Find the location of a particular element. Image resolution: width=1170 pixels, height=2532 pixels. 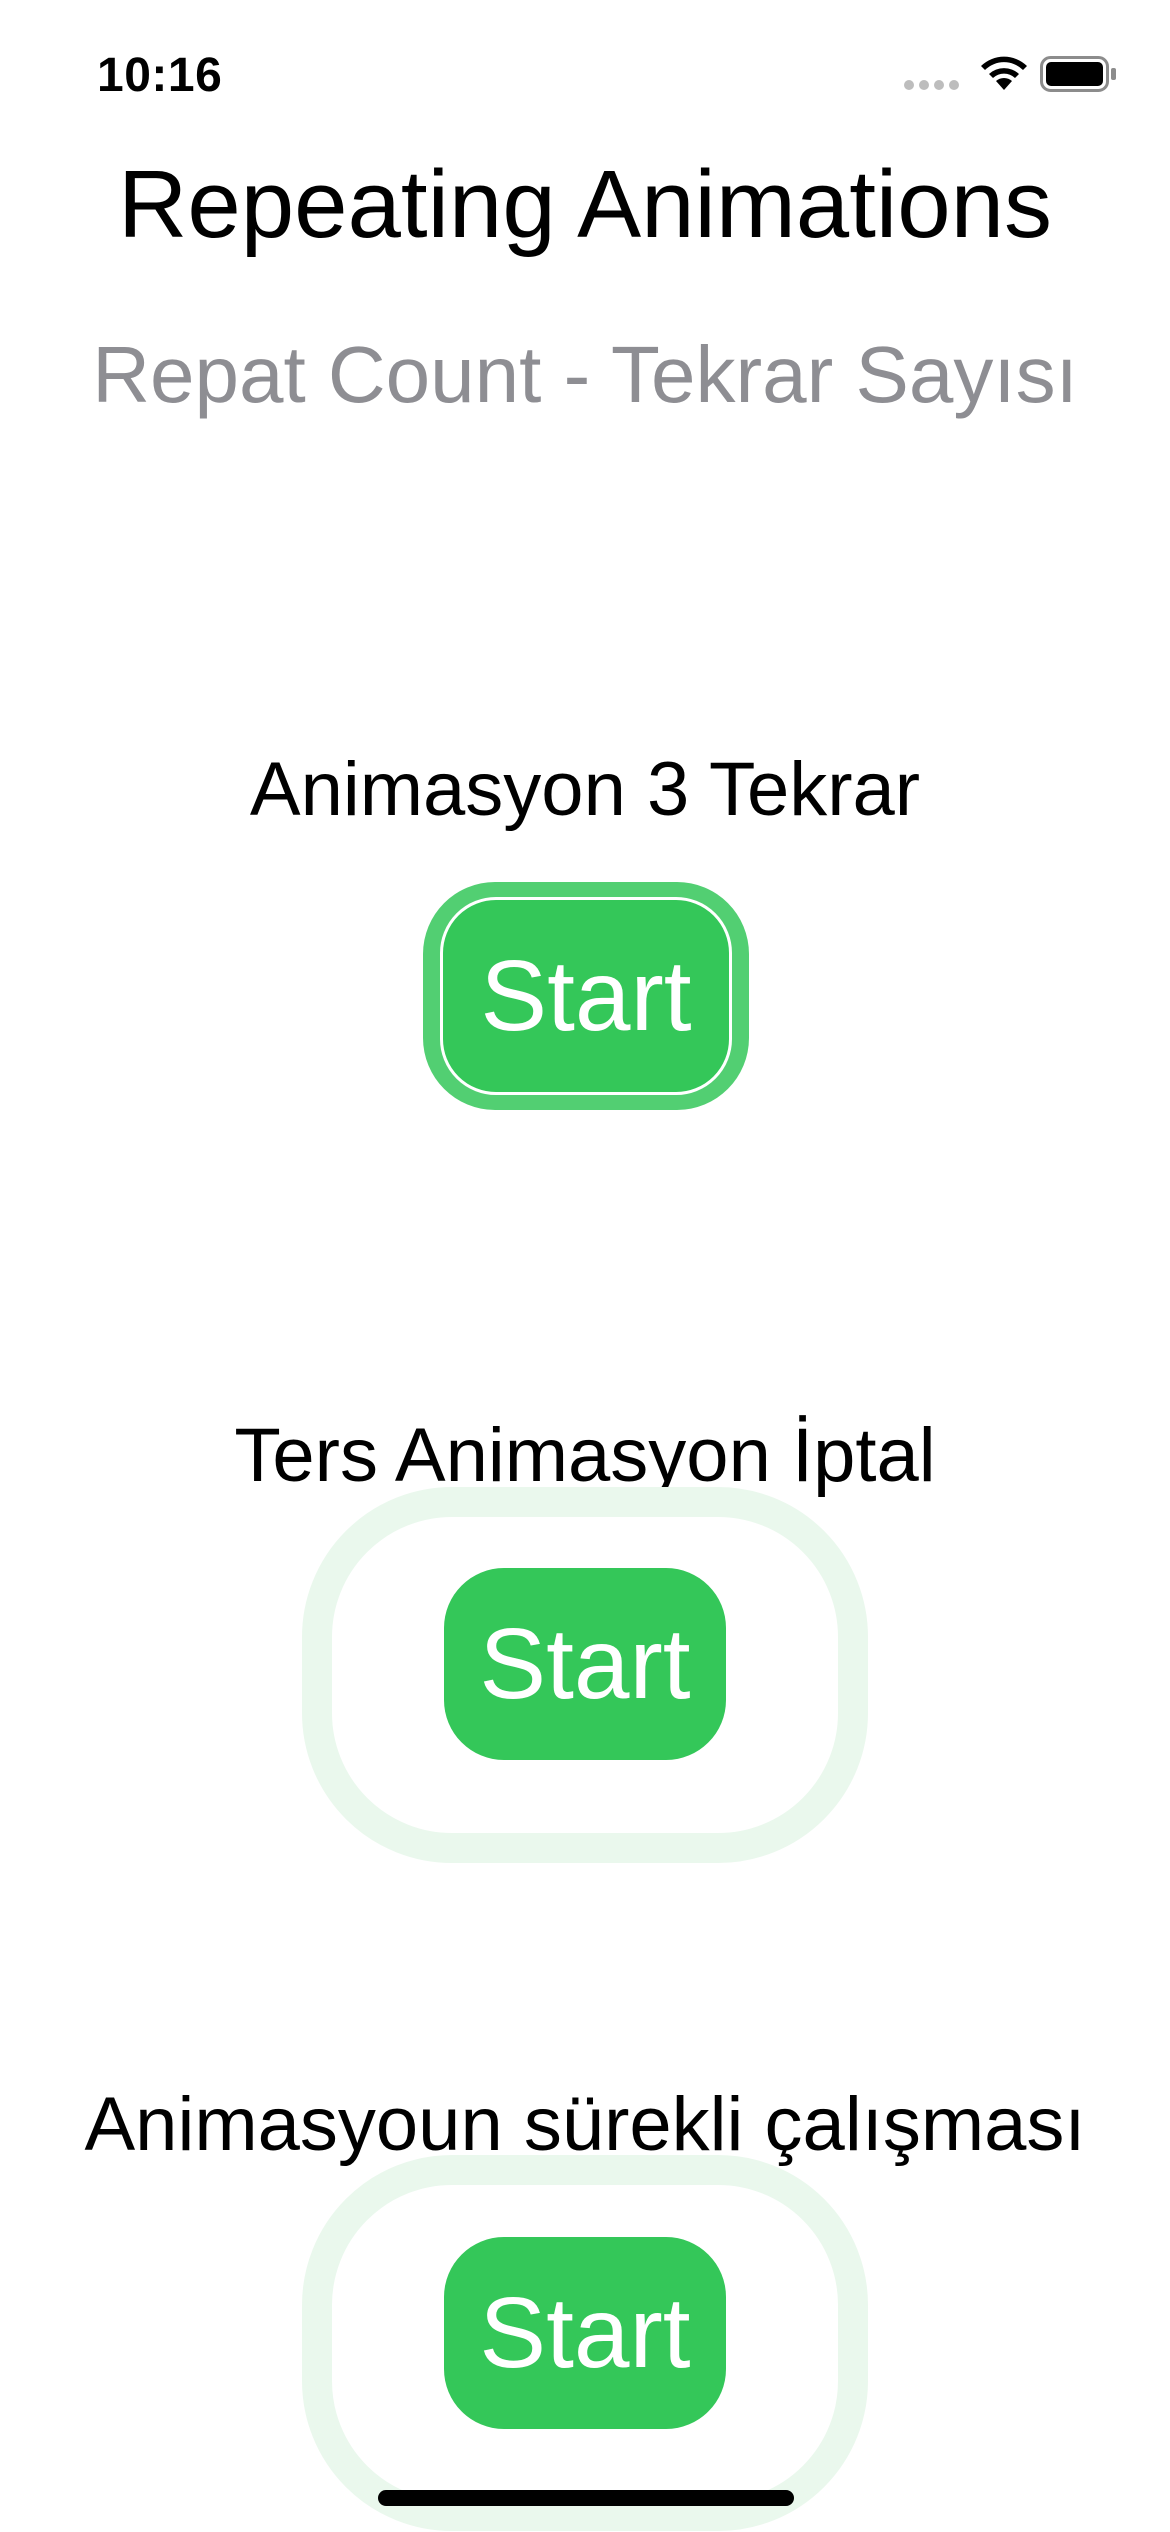

cellular-dots-icon is located at coordinates (933, 87).